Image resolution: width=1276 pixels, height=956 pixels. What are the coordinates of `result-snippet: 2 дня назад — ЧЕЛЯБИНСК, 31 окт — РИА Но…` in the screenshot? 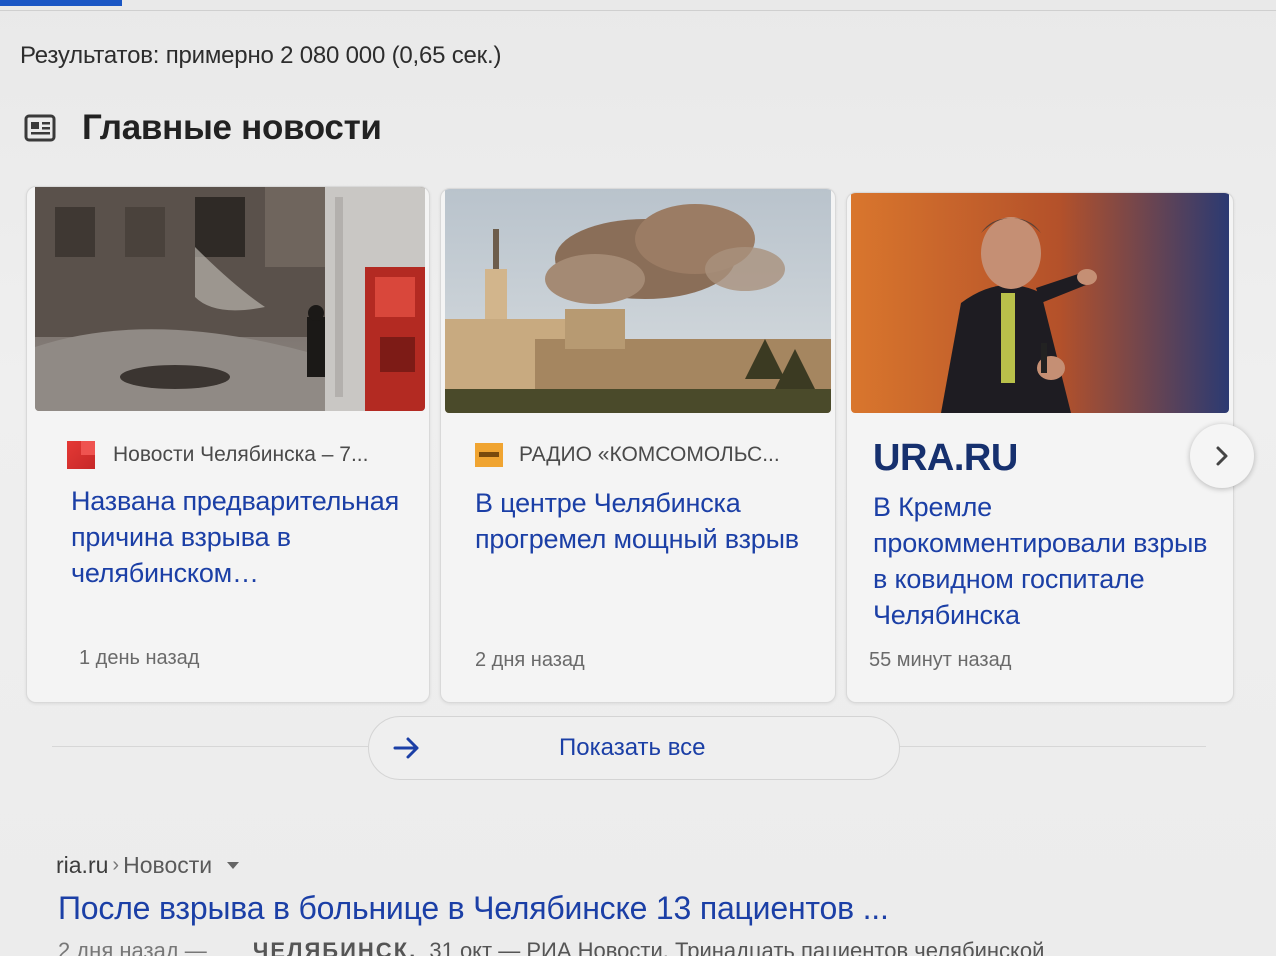 It's located at (551, 947).